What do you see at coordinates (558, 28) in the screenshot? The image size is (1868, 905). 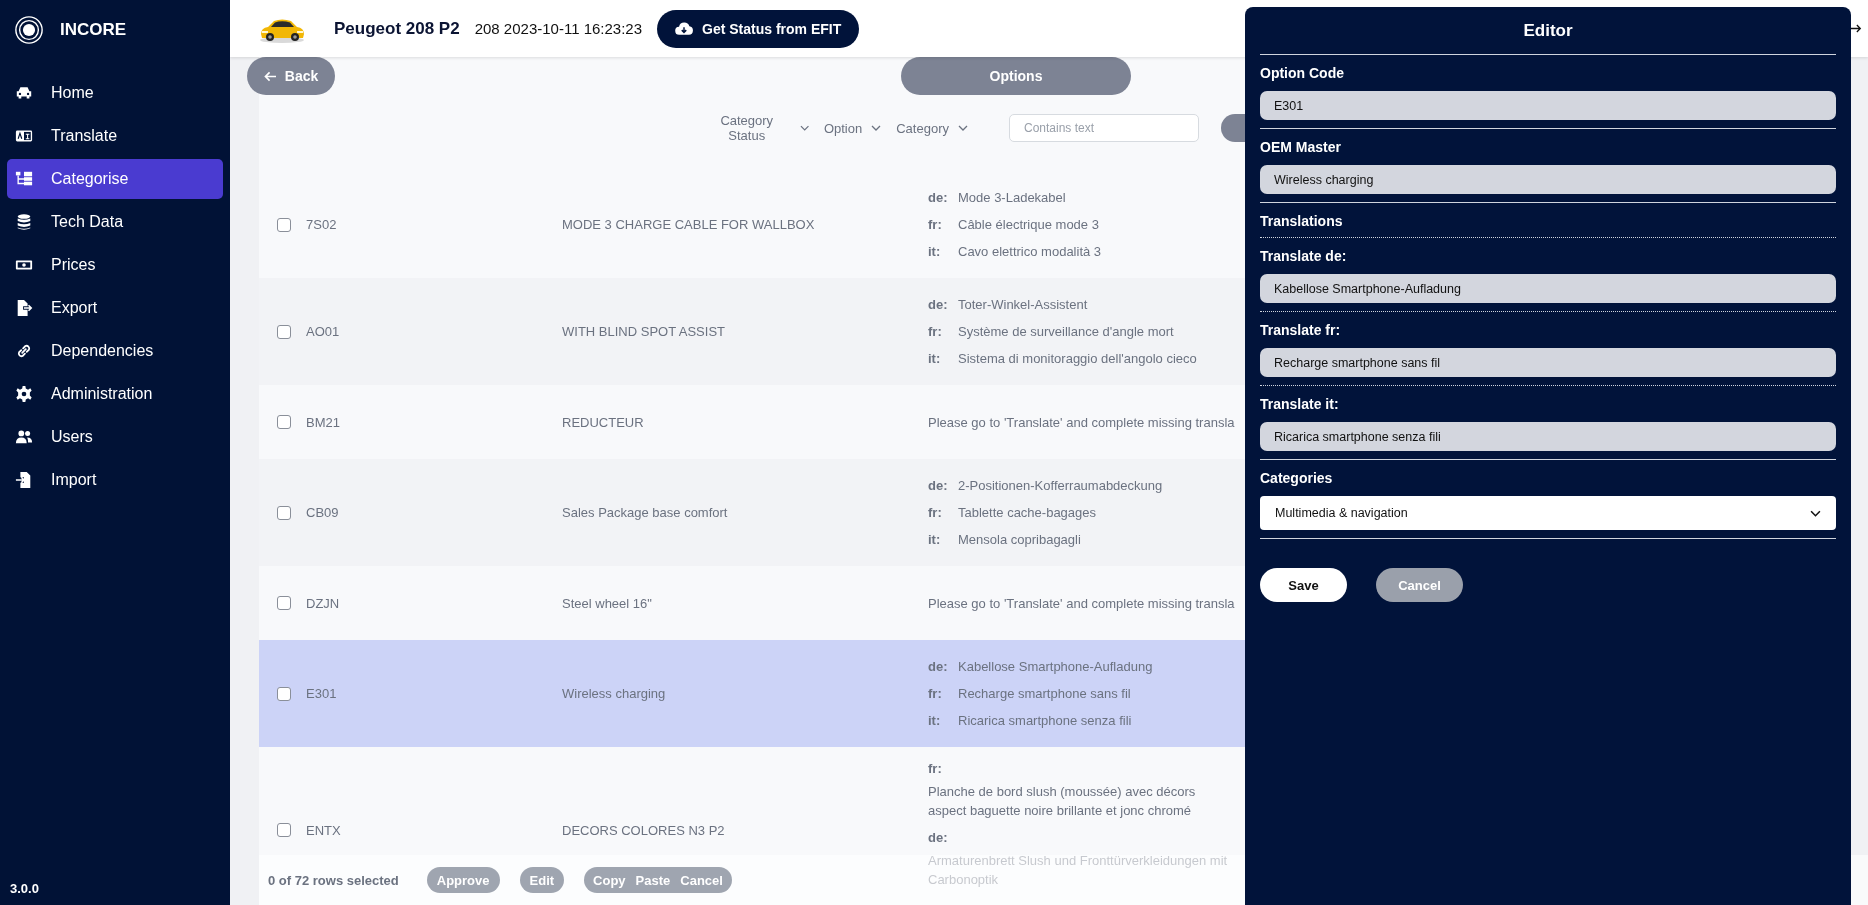 I see `snapshot-label: 208 2023-10-11 16:23:23` at bounding box center [558, 28].